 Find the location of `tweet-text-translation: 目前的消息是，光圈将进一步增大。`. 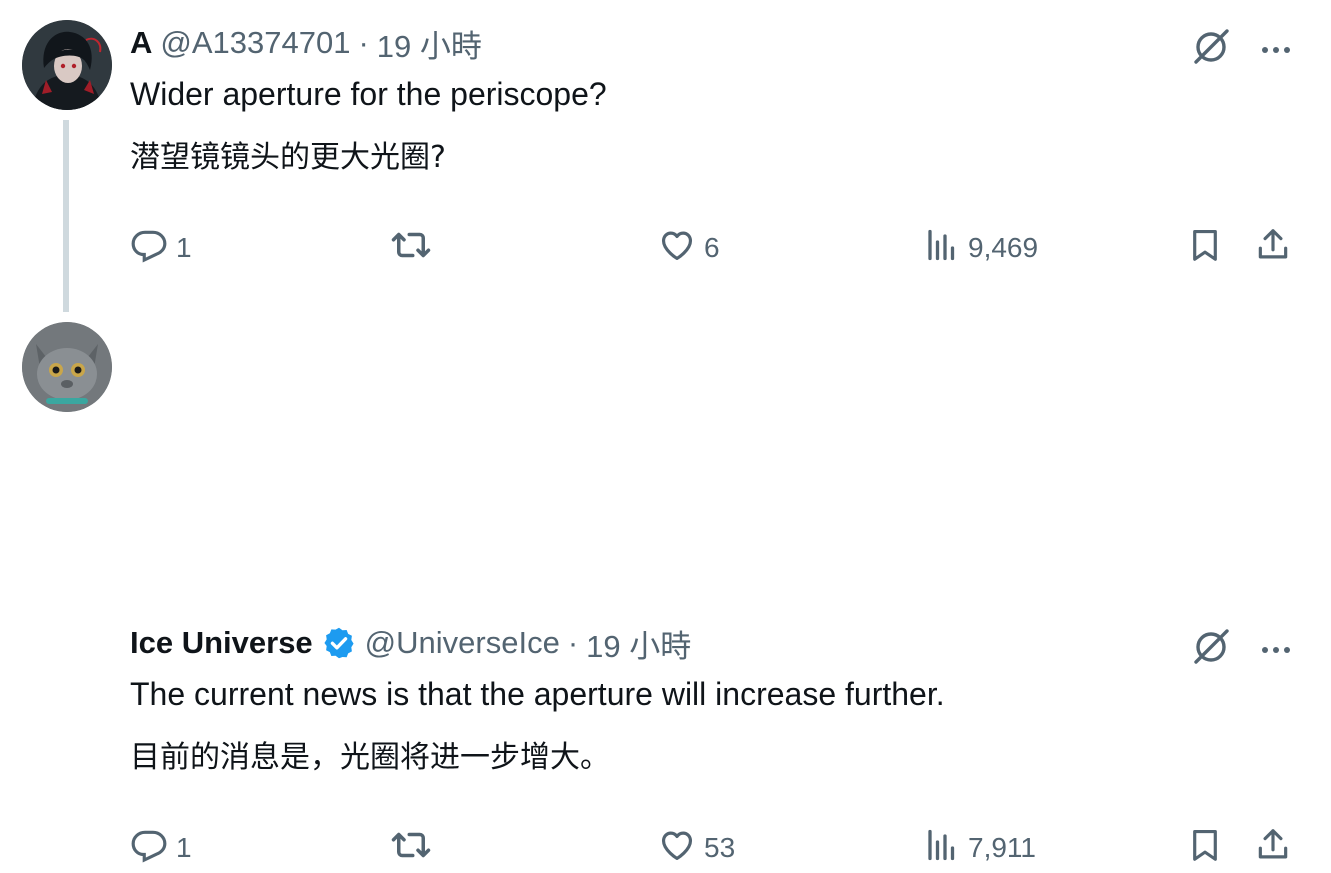

tweet-text-translation: 目前的消息是，光圈将进一步增大。 is located at coordinates (370, 757).